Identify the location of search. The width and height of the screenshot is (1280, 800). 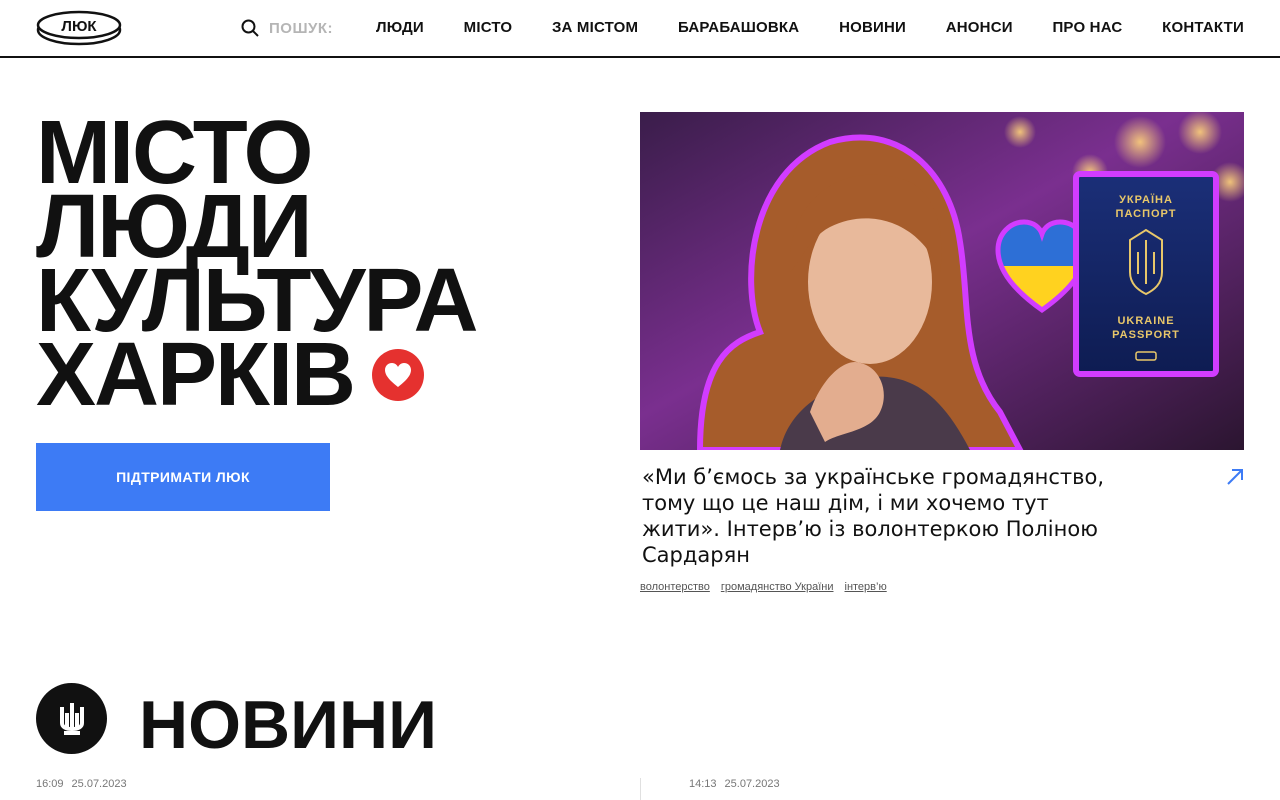
(295, 28).